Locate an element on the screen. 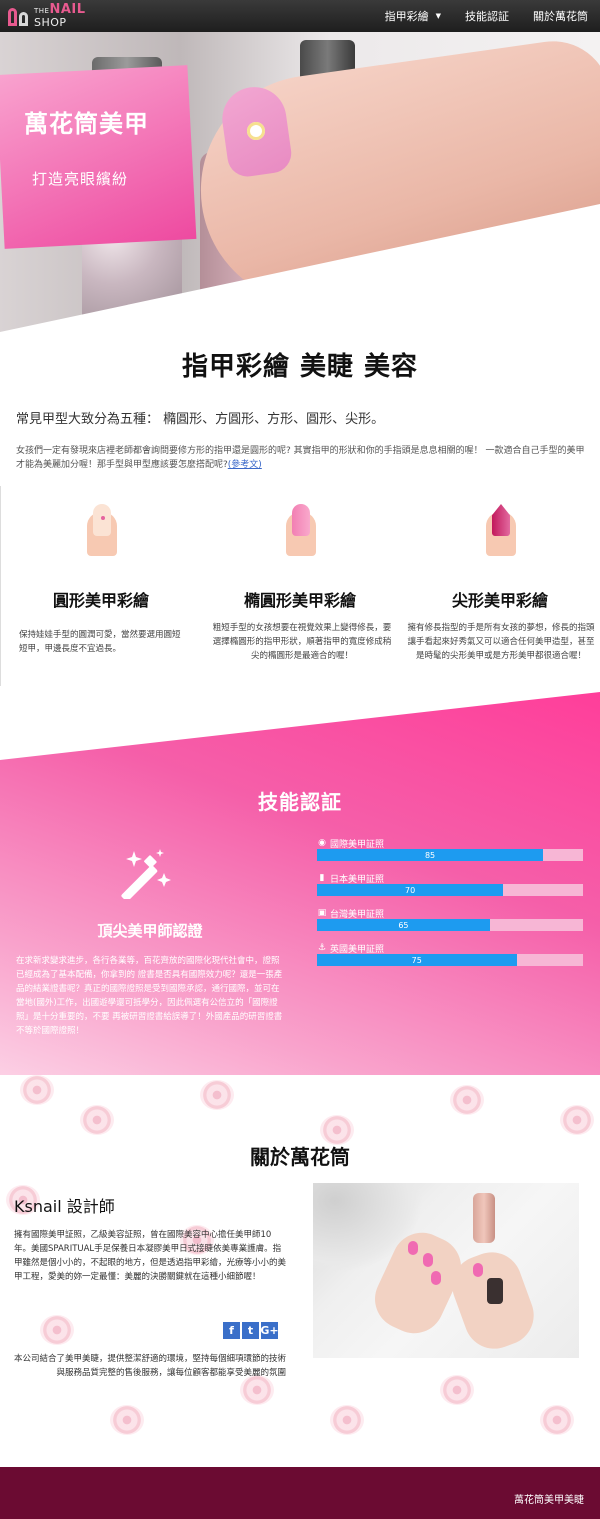 This screenshot has width=600, height=1519. social-links: f t G+ is located at coordinates (251, 1330).